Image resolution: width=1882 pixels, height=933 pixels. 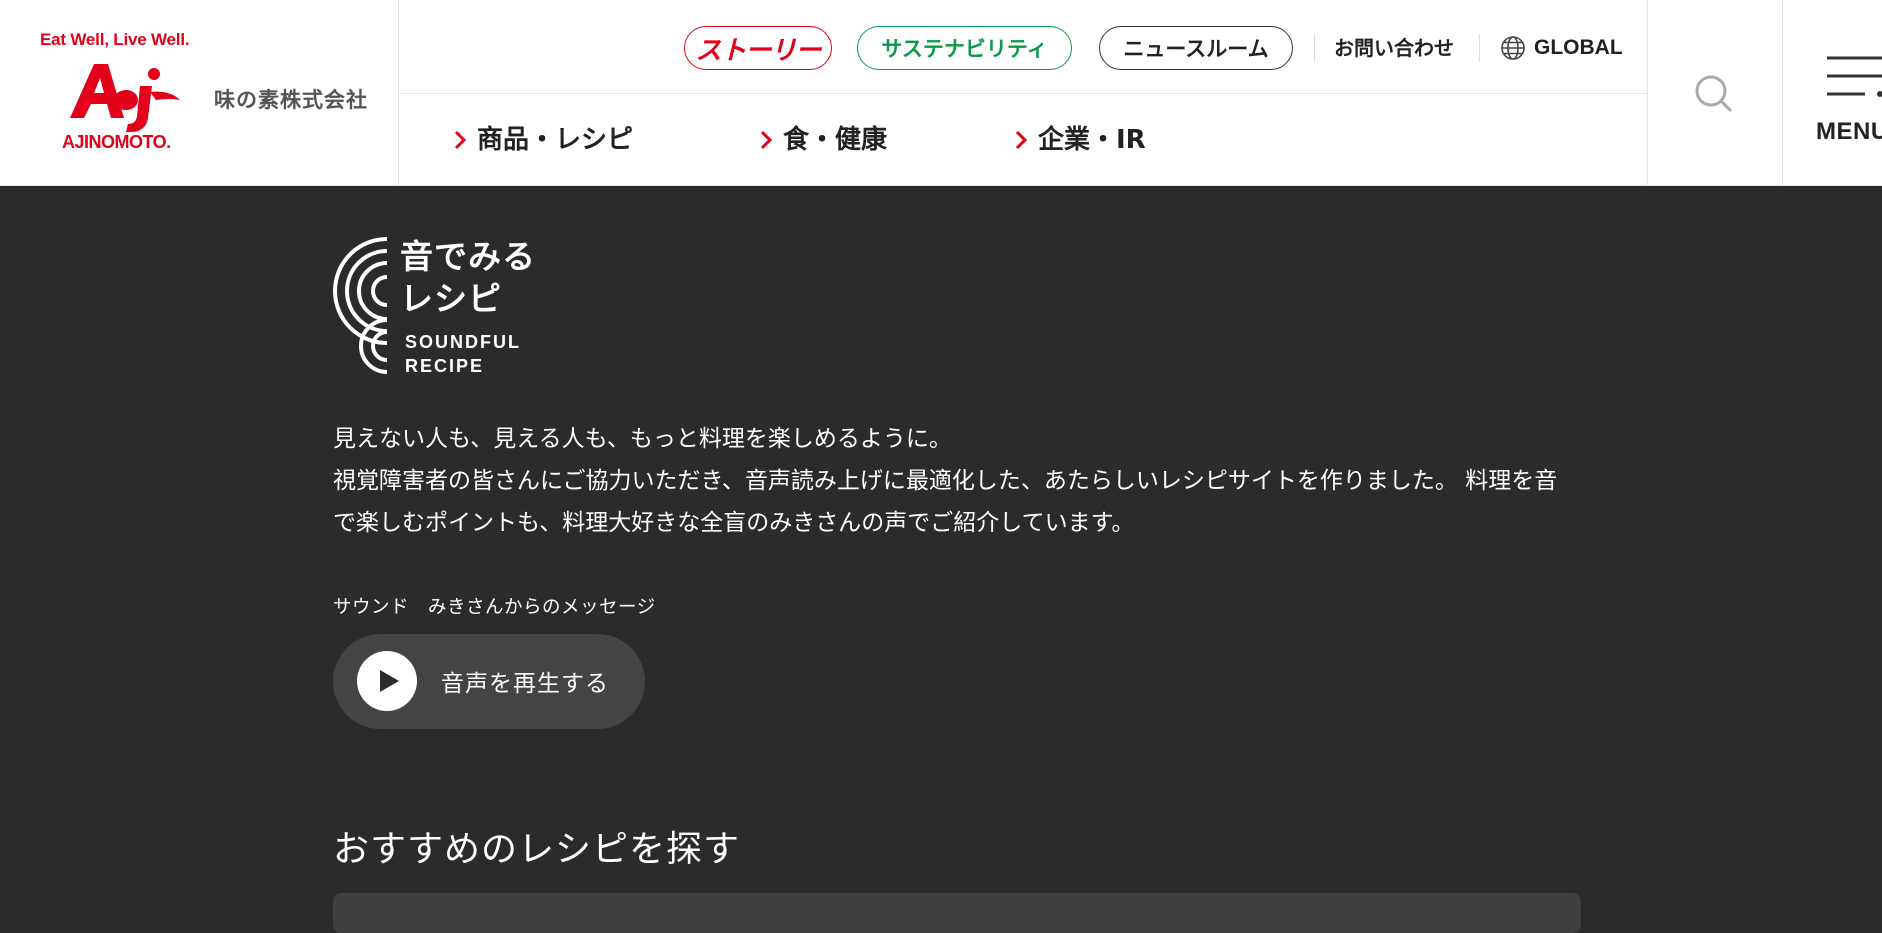 I want to click on nav-item-corporate-ir: 企業・IR, so click(x=1080, y=140).